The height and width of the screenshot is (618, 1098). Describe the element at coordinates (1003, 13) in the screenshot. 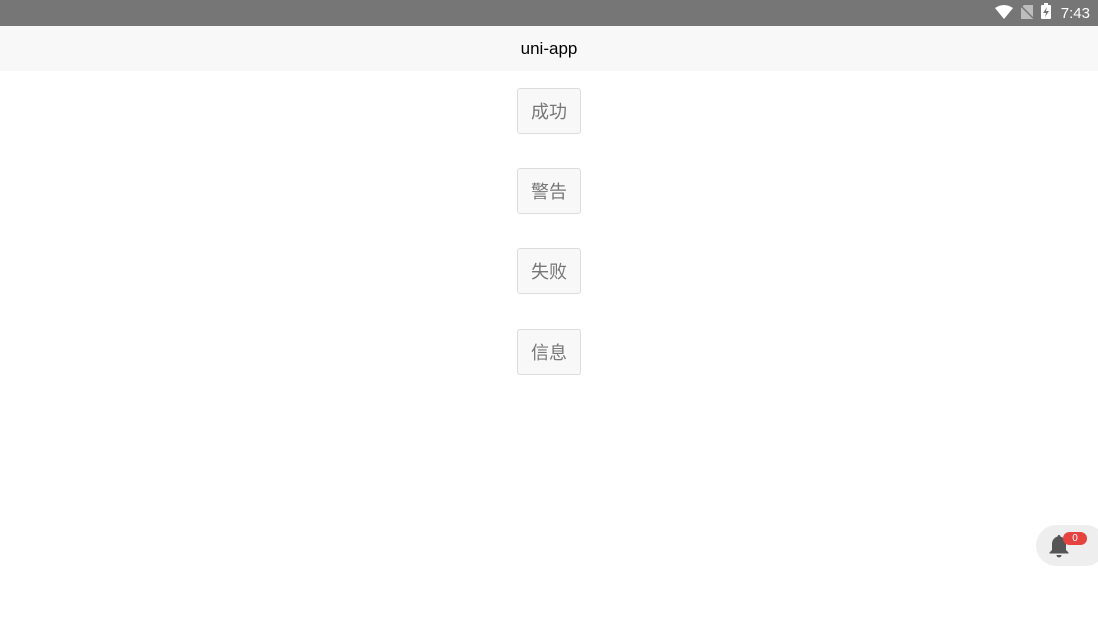

I see `wifi-icon` at that location.